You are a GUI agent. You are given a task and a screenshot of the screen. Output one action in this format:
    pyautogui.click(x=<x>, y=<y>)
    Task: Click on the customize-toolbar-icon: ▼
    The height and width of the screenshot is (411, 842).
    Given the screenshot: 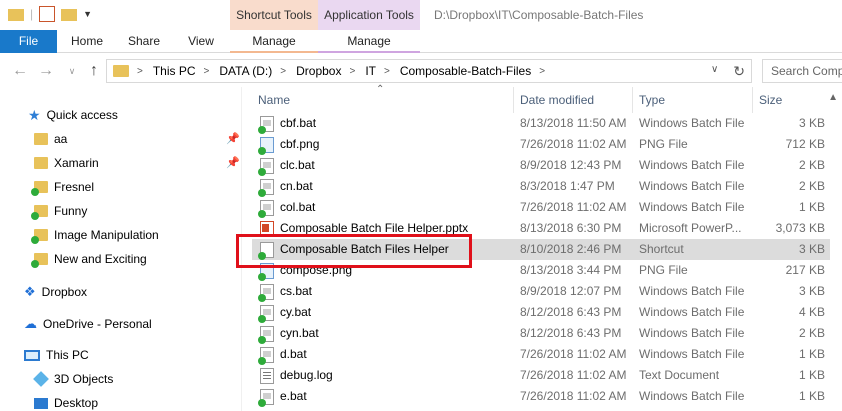 What is the action you would take?
    pyautogui.click(x=87, y=14)
    